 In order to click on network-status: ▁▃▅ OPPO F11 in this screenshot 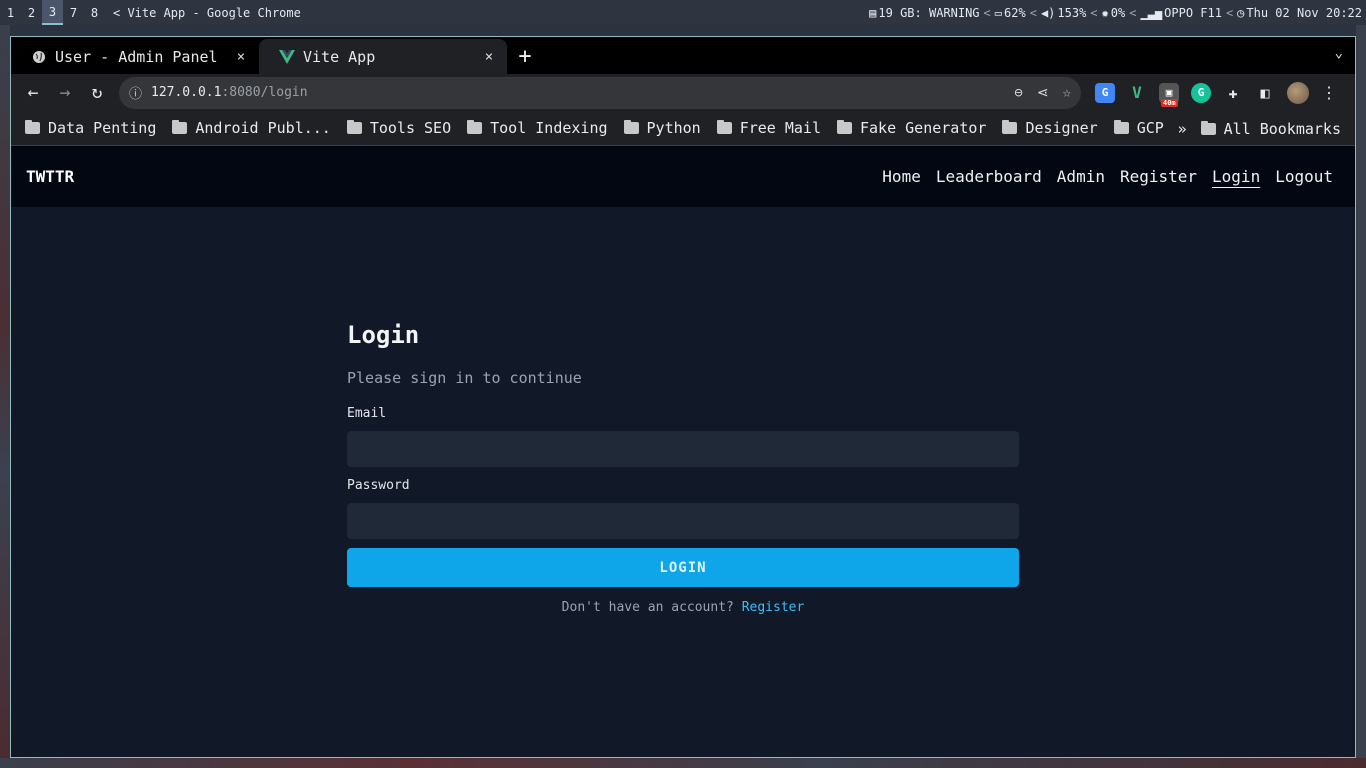, I will do `click(1181, 12)`.